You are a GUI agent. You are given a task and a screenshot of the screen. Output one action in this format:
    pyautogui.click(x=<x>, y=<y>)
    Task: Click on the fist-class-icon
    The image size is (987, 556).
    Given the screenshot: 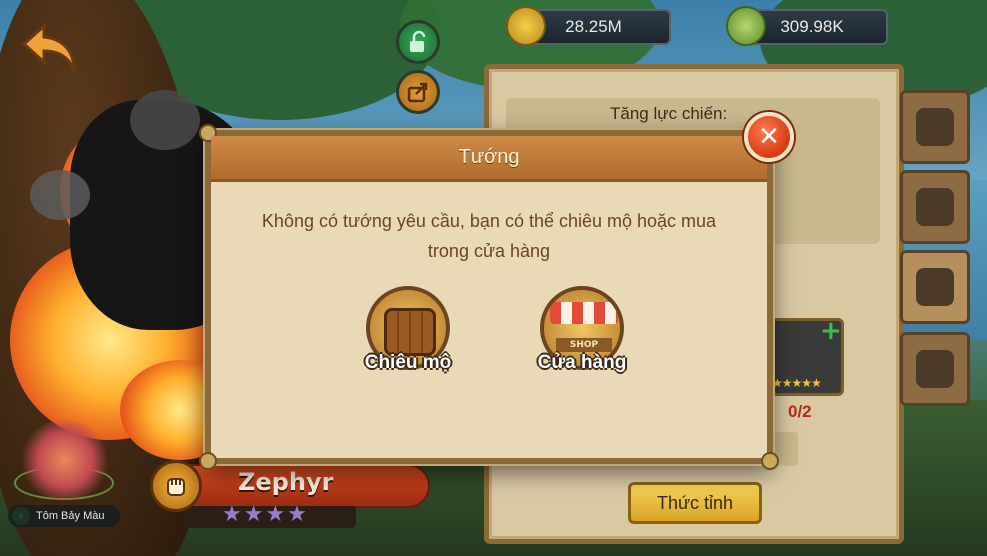 What is the action you would take?
    pyautogui.click(x=176, y=486)
    